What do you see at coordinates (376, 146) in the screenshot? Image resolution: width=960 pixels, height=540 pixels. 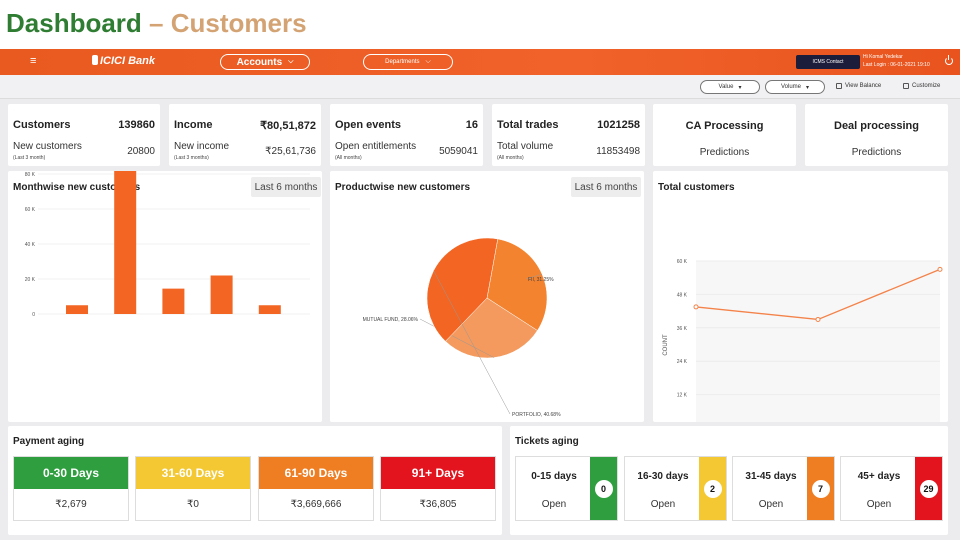 I see `kpi-sub-label: Open entitlements` at bounding box center [376, 146].